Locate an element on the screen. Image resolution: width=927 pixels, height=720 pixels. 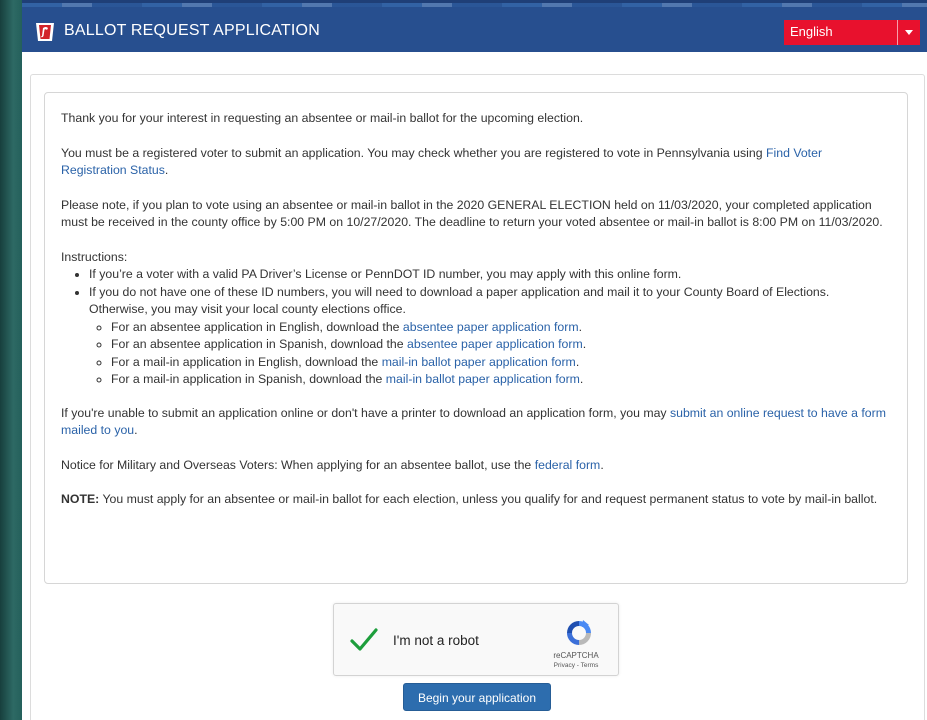
registration-text-end: . is located at coordinates (166, 170).